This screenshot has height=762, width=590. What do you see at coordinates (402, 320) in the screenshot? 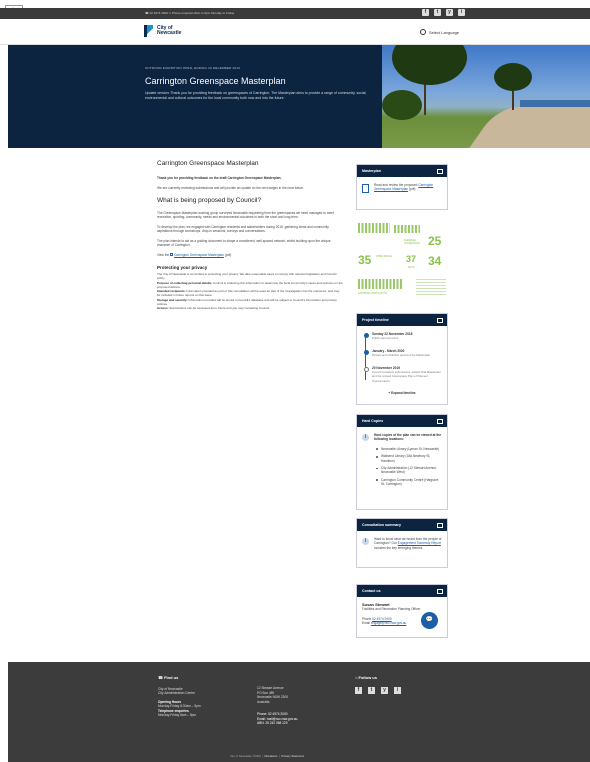
I see `card-title: Project timeline` at bounding box center [402, 320].